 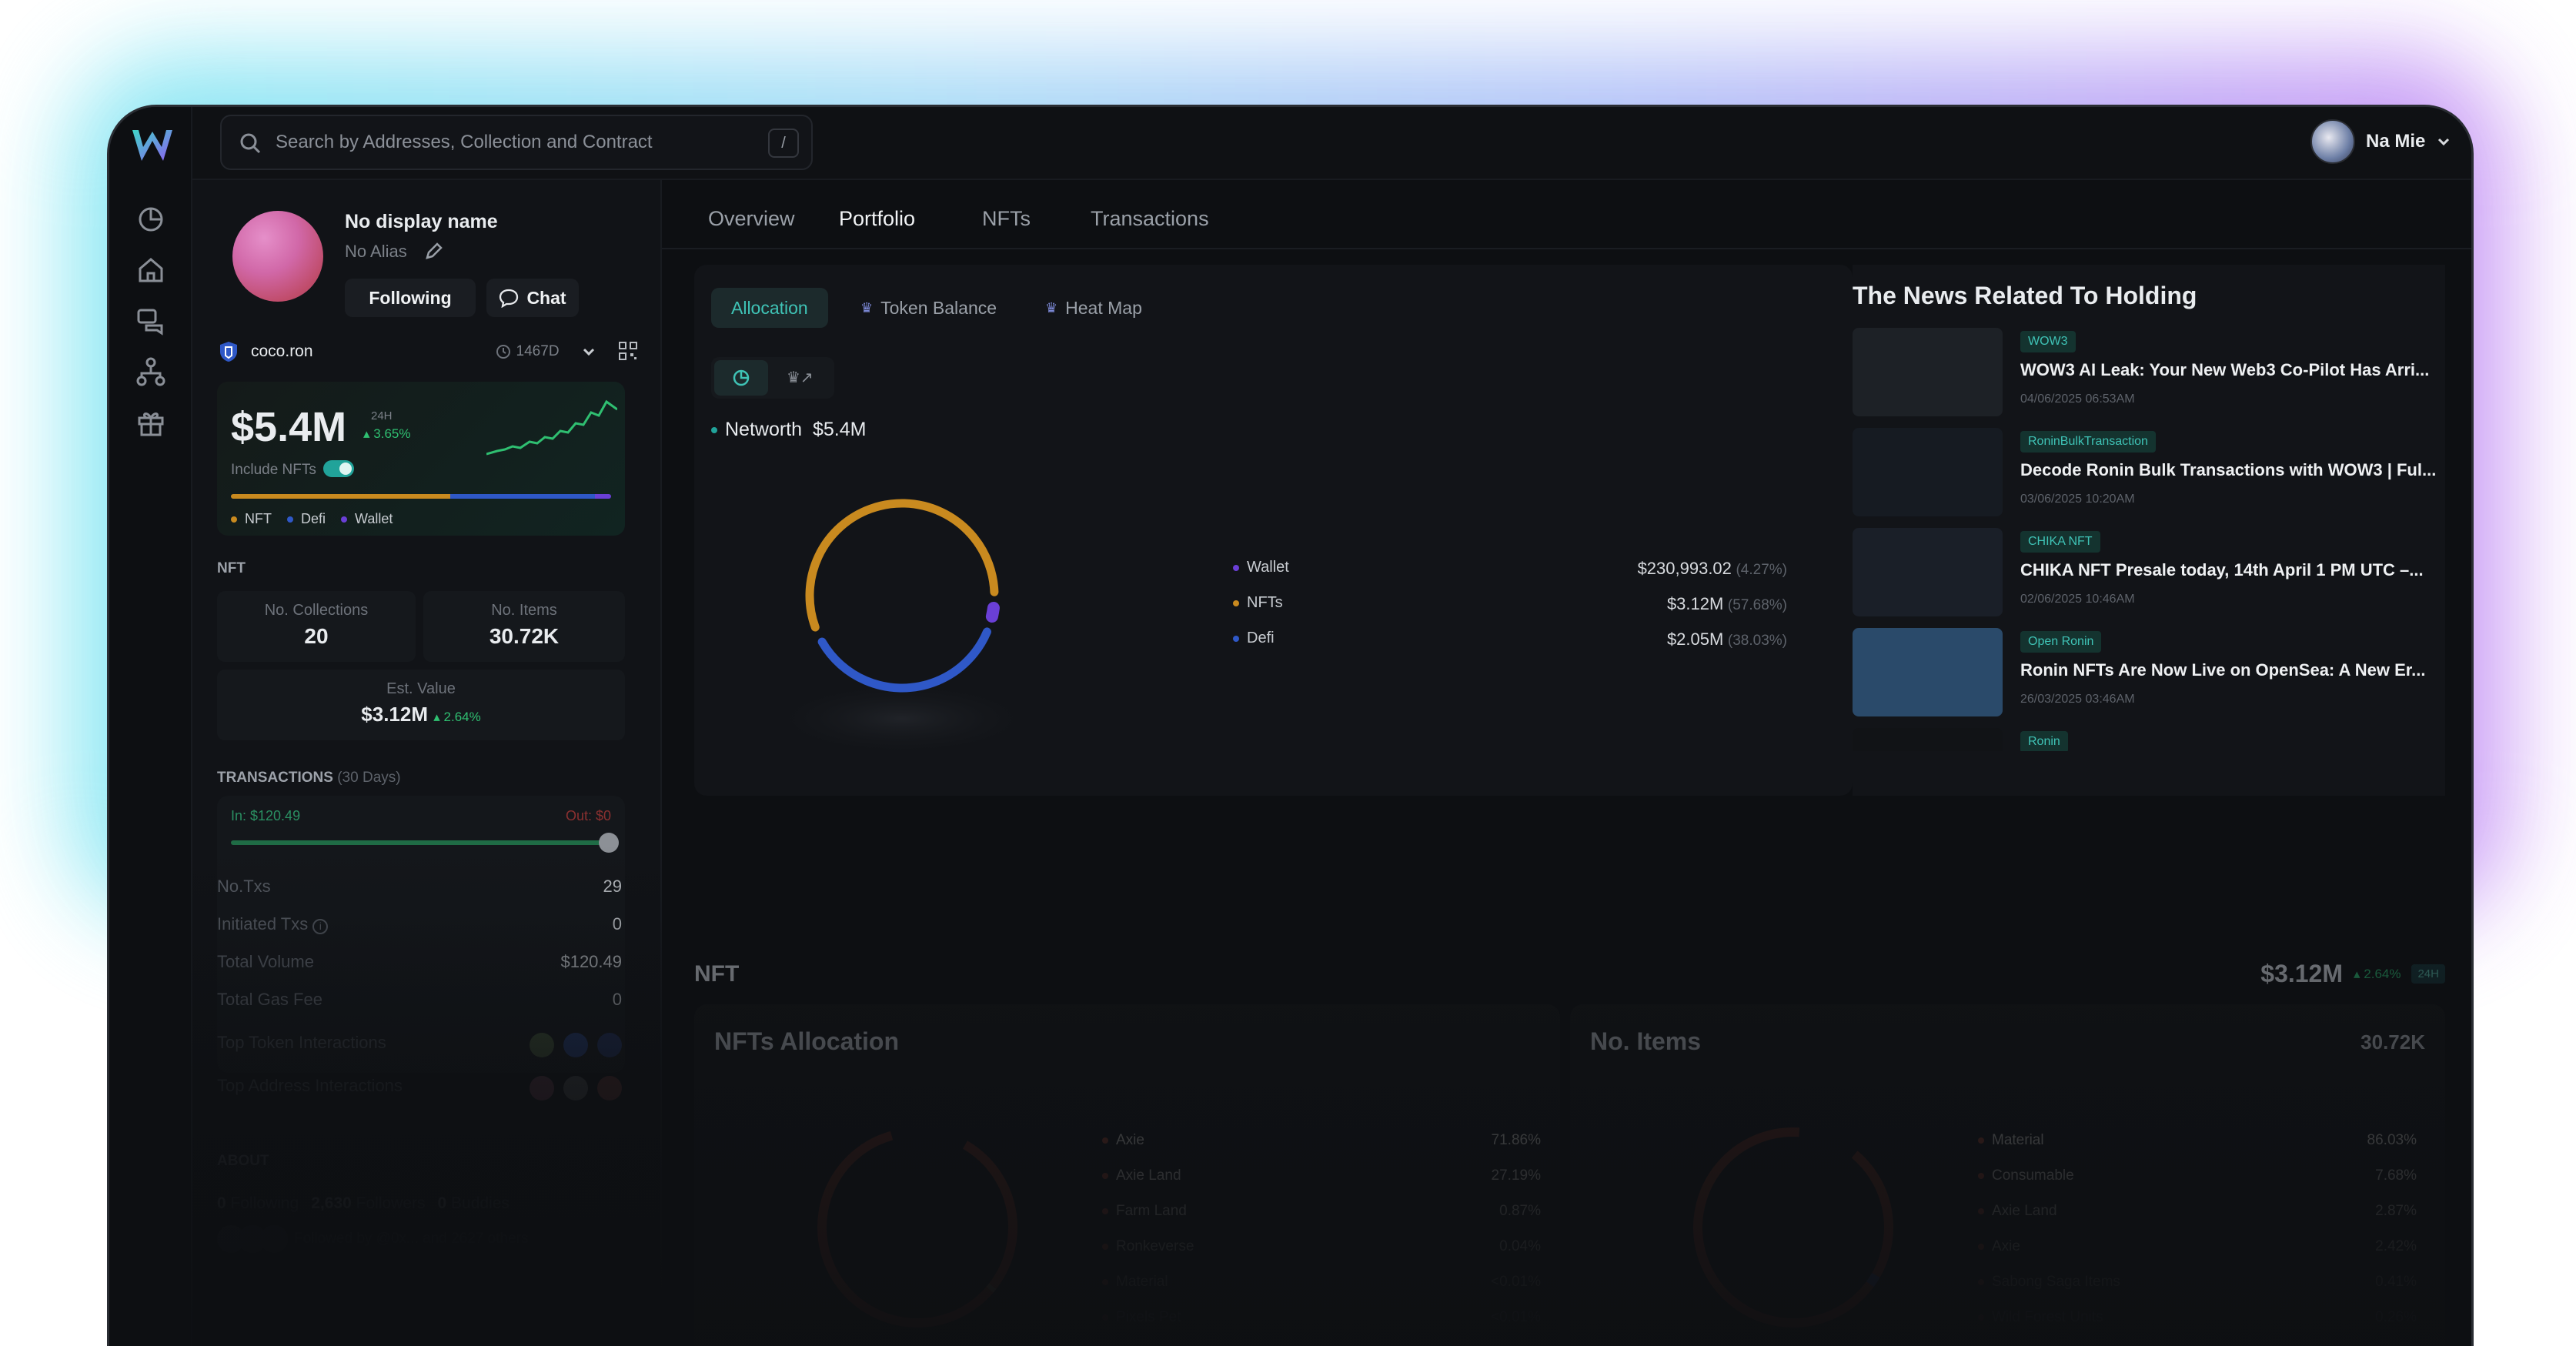 I want to click on allocation-legend-row: Defi $2.05M (38.03%), so click(x=1510, y=640).